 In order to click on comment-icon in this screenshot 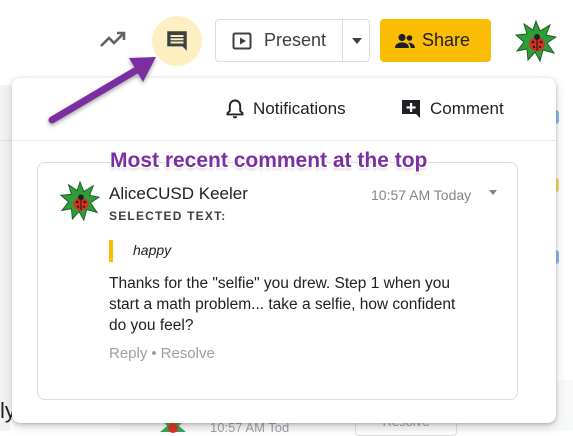, I will do `click(177, 41)`.